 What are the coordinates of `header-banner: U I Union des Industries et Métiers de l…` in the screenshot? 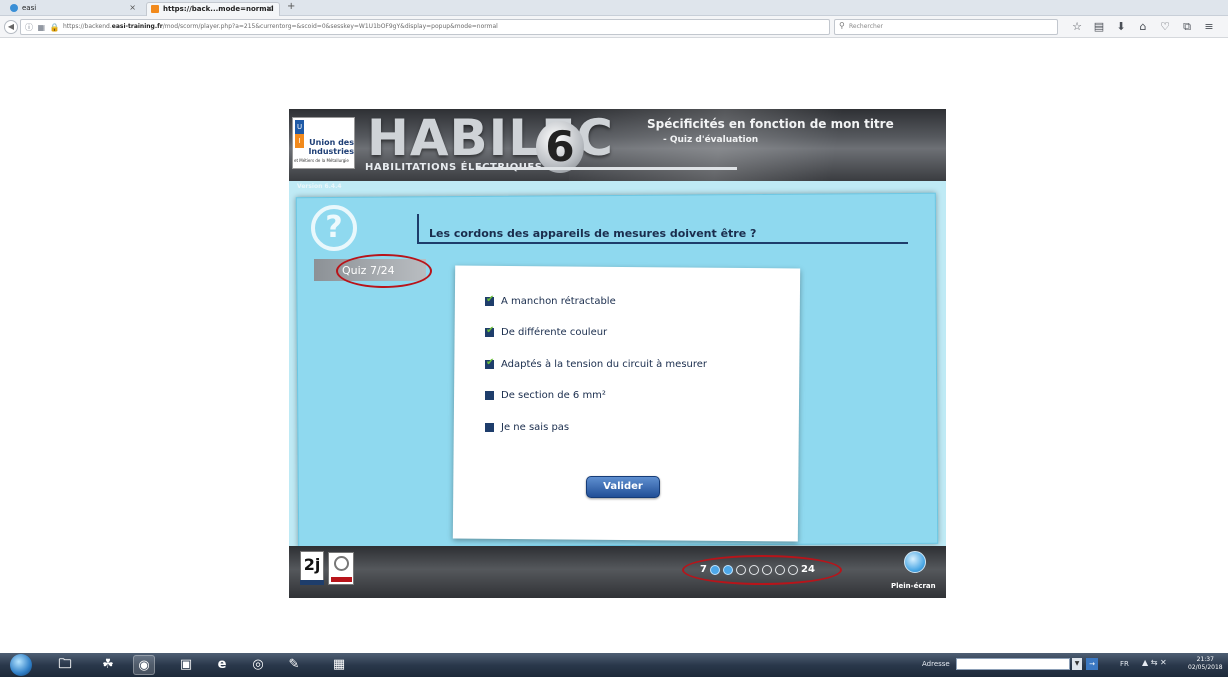 It's located at (617, 145).